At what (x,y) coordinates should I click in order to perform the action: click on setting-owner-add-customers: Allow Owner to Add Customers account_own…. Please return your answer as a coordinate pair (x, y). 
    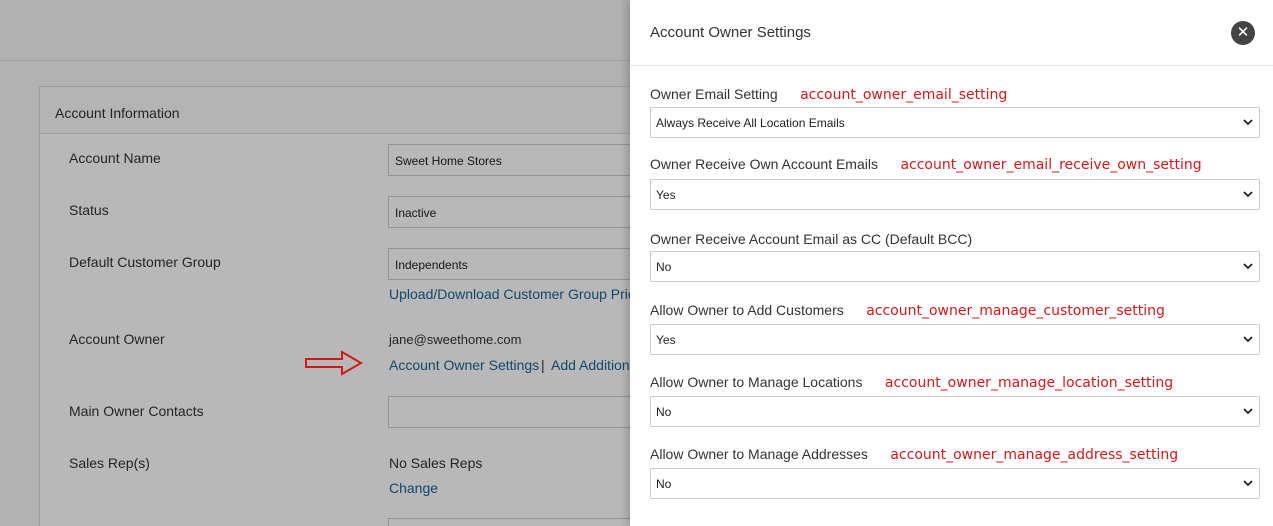
    Looking at the image, I should click on (955, 328).